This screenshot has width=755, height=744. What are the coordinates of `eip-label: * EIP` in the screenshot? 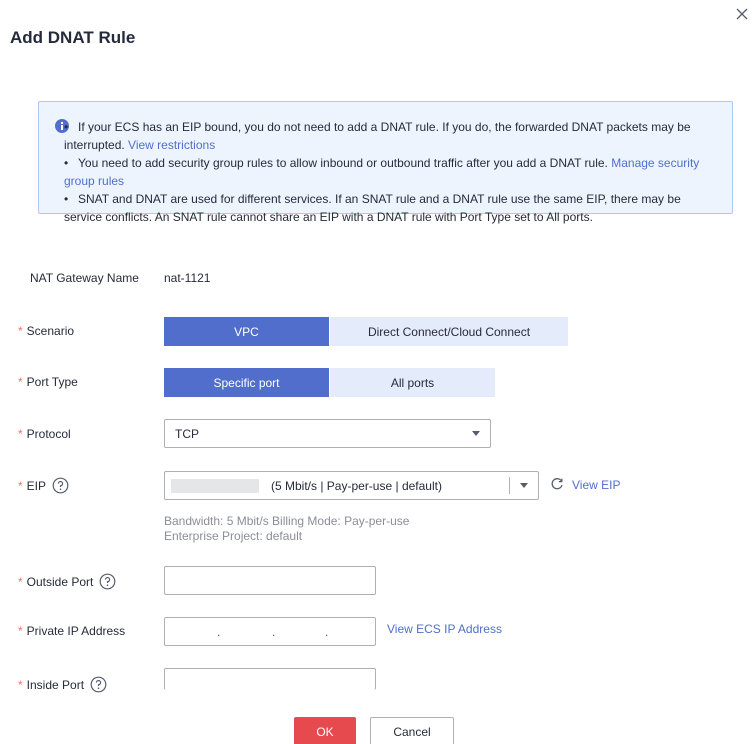 It's located at (43, 485).